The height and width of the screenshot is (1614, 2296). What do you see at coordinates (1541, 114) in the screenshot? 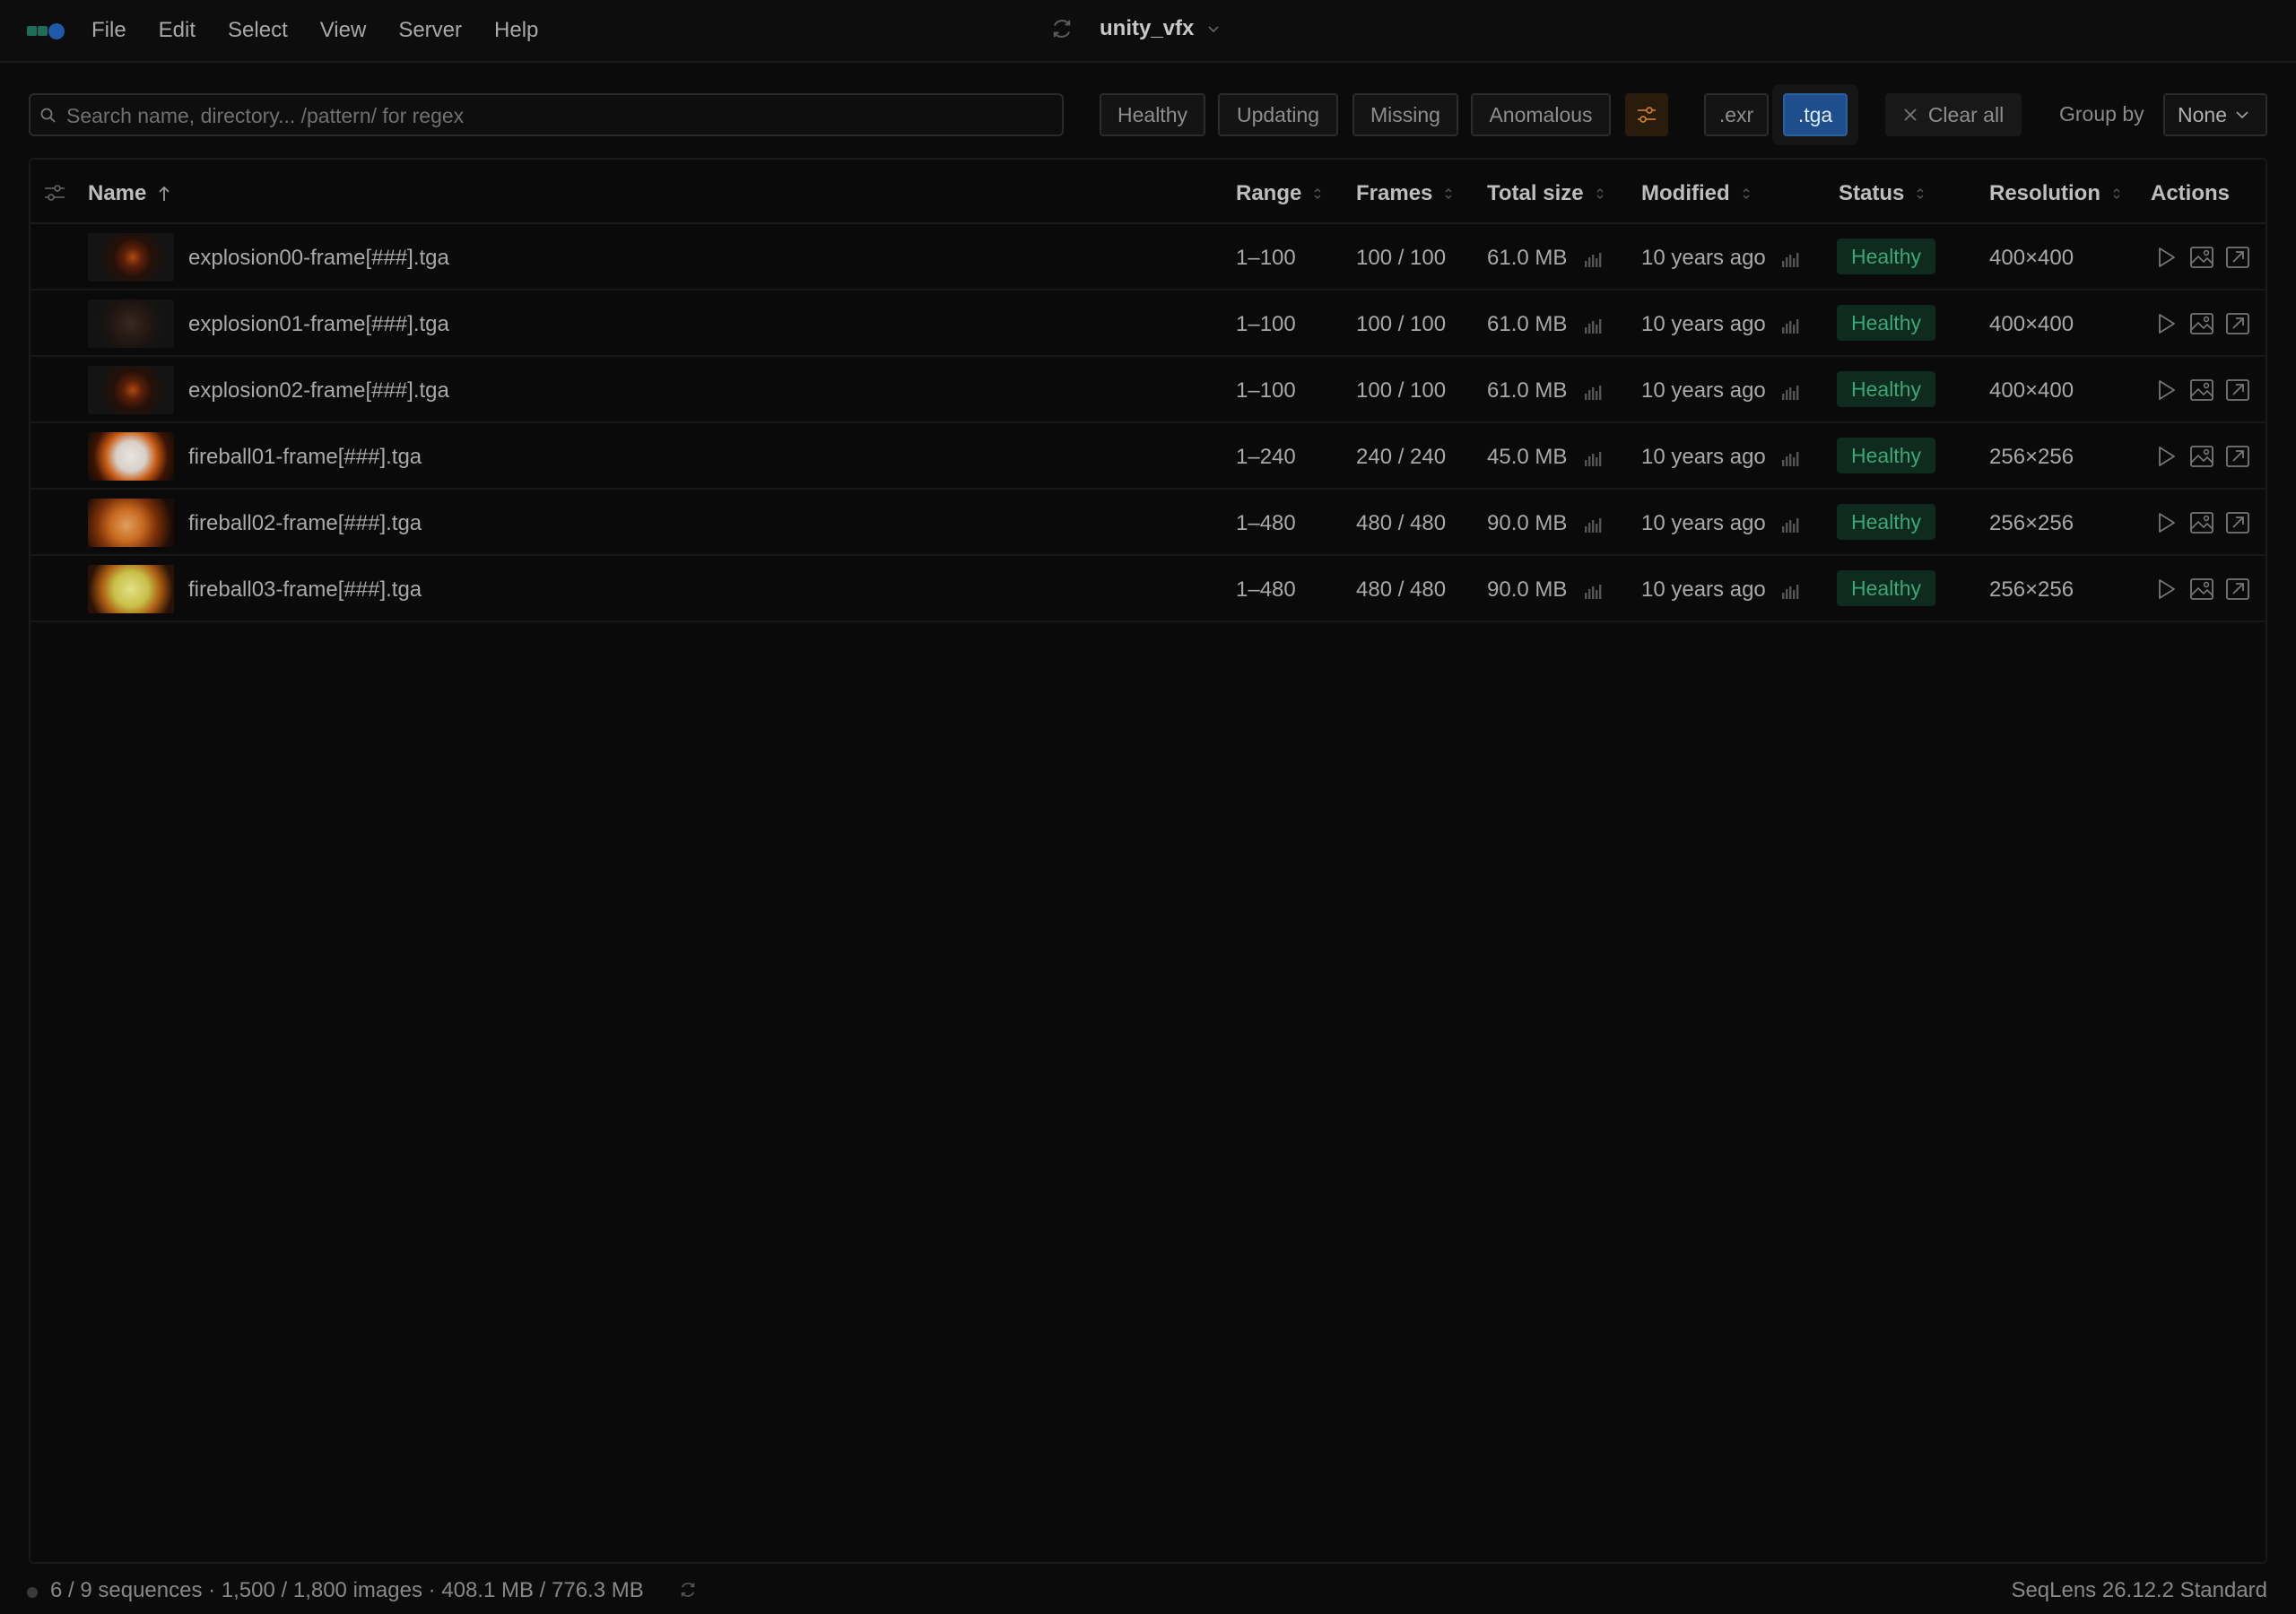
I see `filter-anomalous: Anomalous` at bounding box center [1541, 114].